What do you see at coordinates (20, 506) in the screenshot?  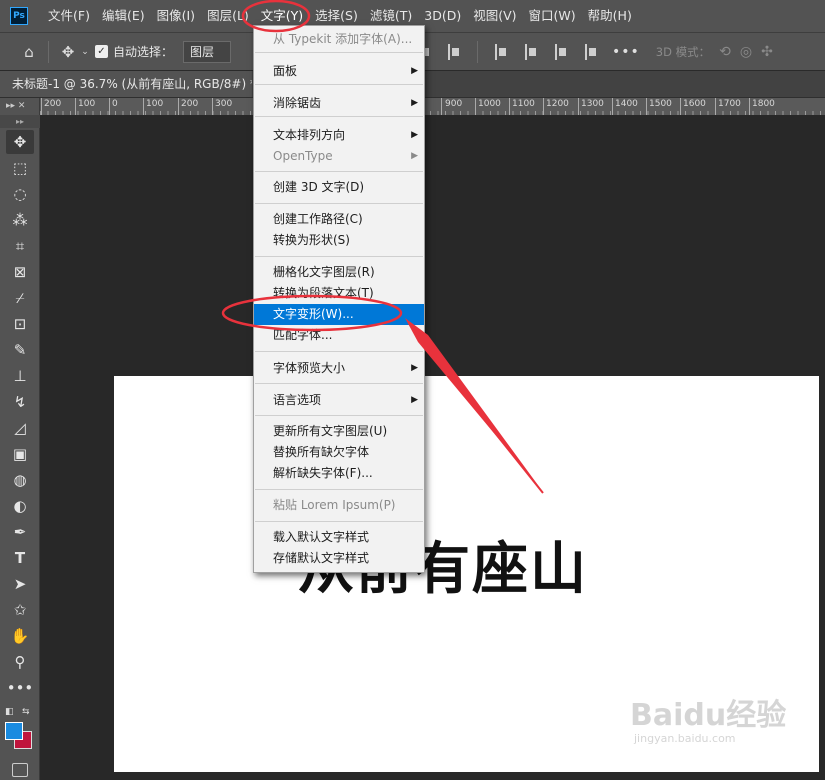 I see `dodge-tool-icon: ◐` at bounding box center [20, 506].